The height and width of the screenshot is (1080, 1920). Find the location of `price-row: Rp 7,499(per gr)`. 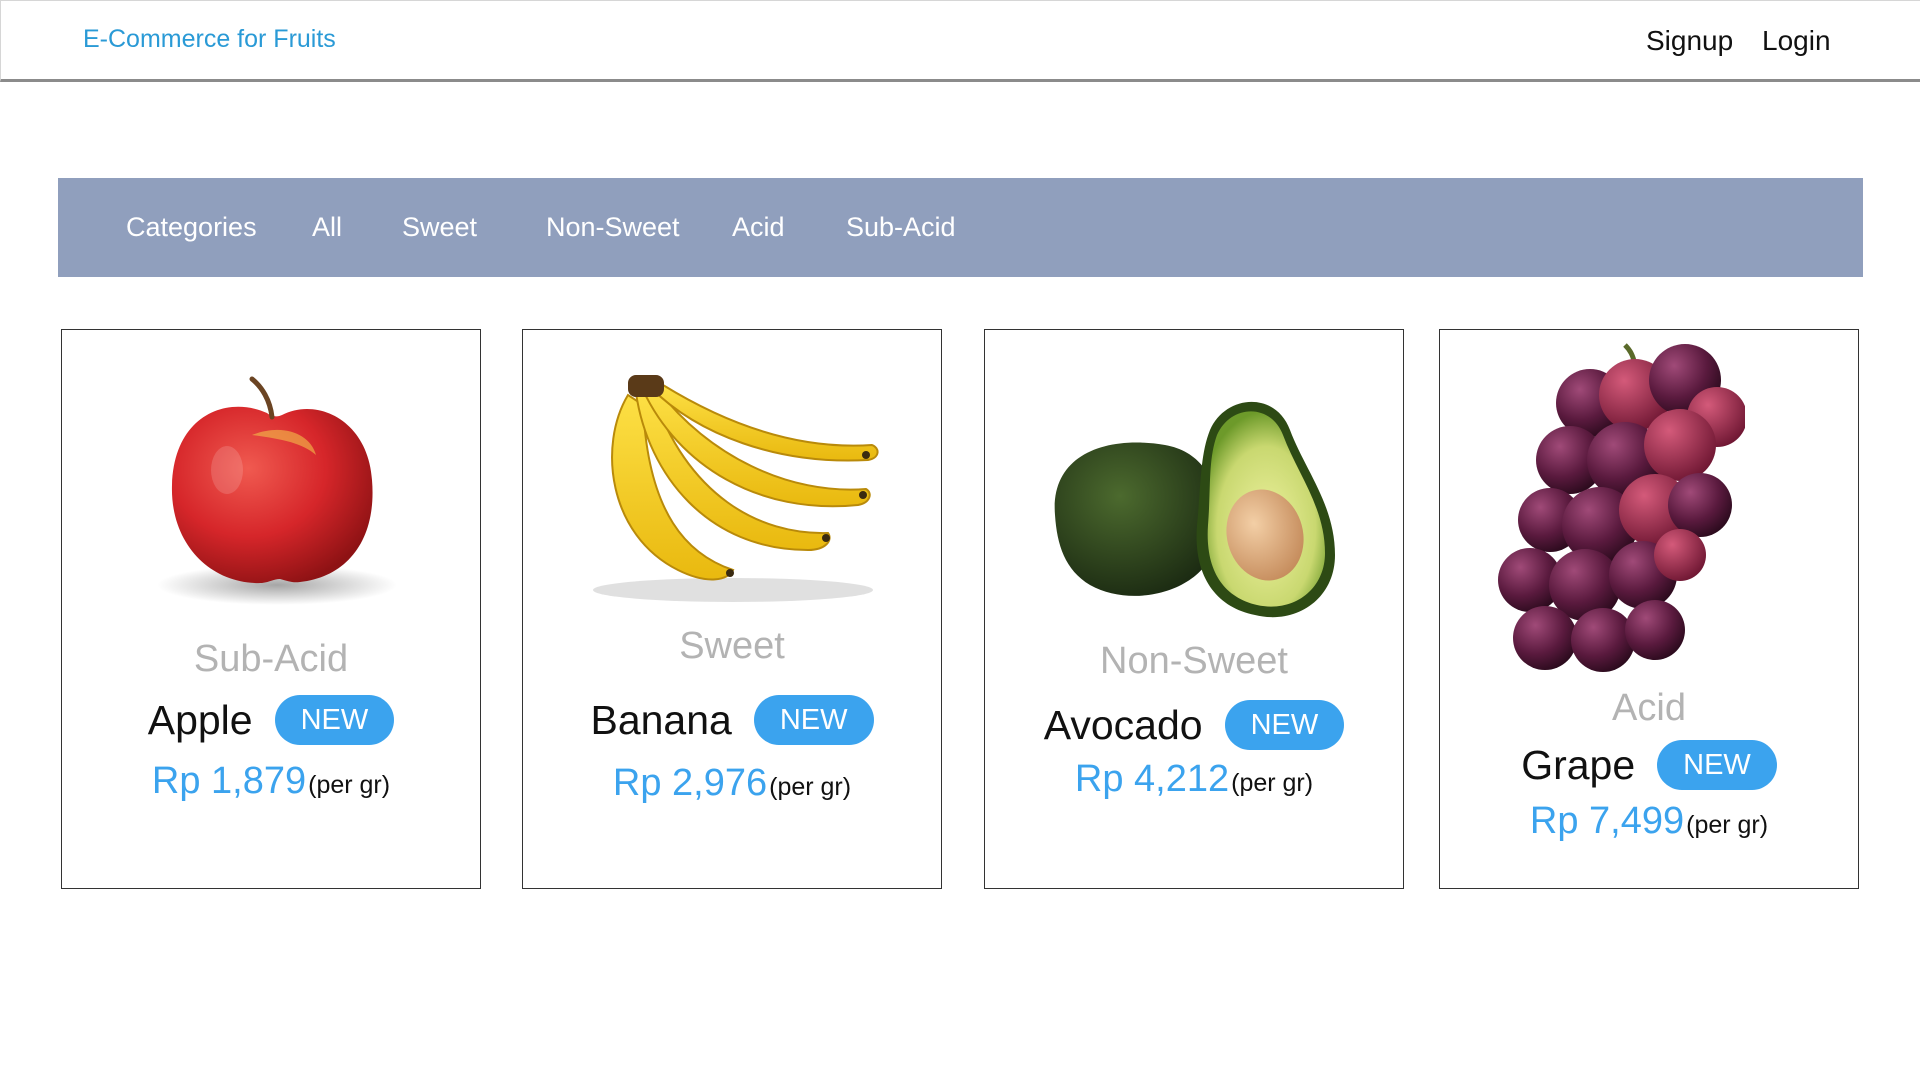

price-row: Rp 7,499(per gr) is located at coordinates (1649, 821).